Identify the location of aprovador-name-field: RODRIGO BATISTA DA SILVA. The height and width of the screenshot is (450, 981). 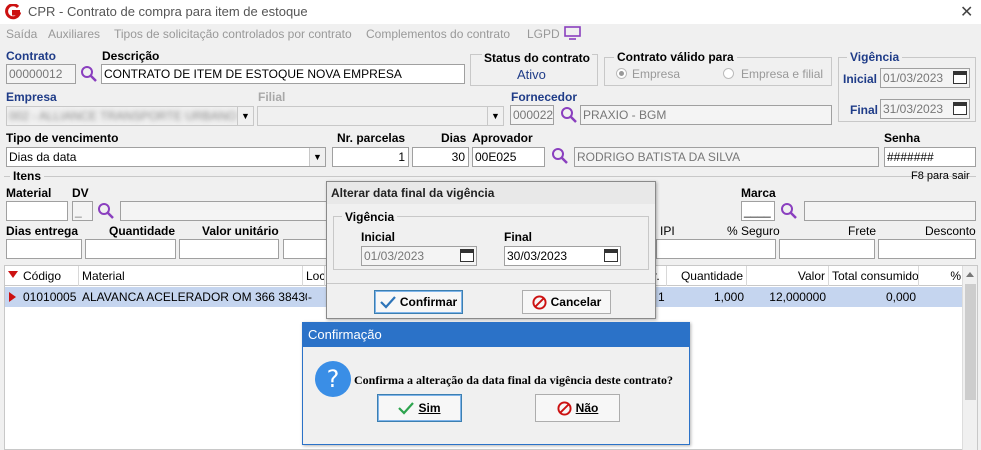
(726, 157).